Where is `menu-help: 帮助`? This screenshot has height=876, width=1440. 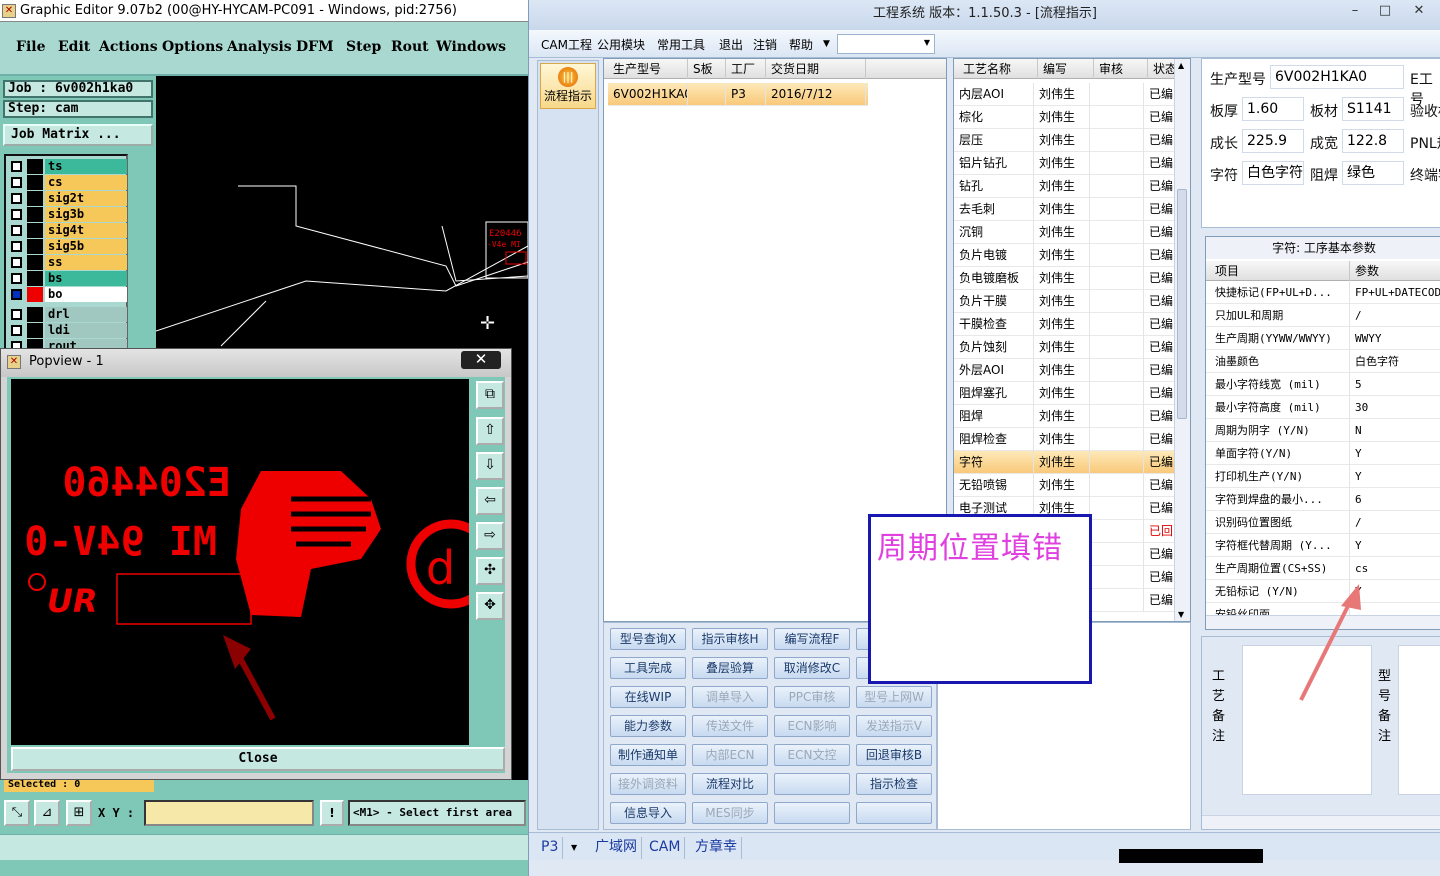 menu-help: 帮助 is located at coordinates (801, 44).